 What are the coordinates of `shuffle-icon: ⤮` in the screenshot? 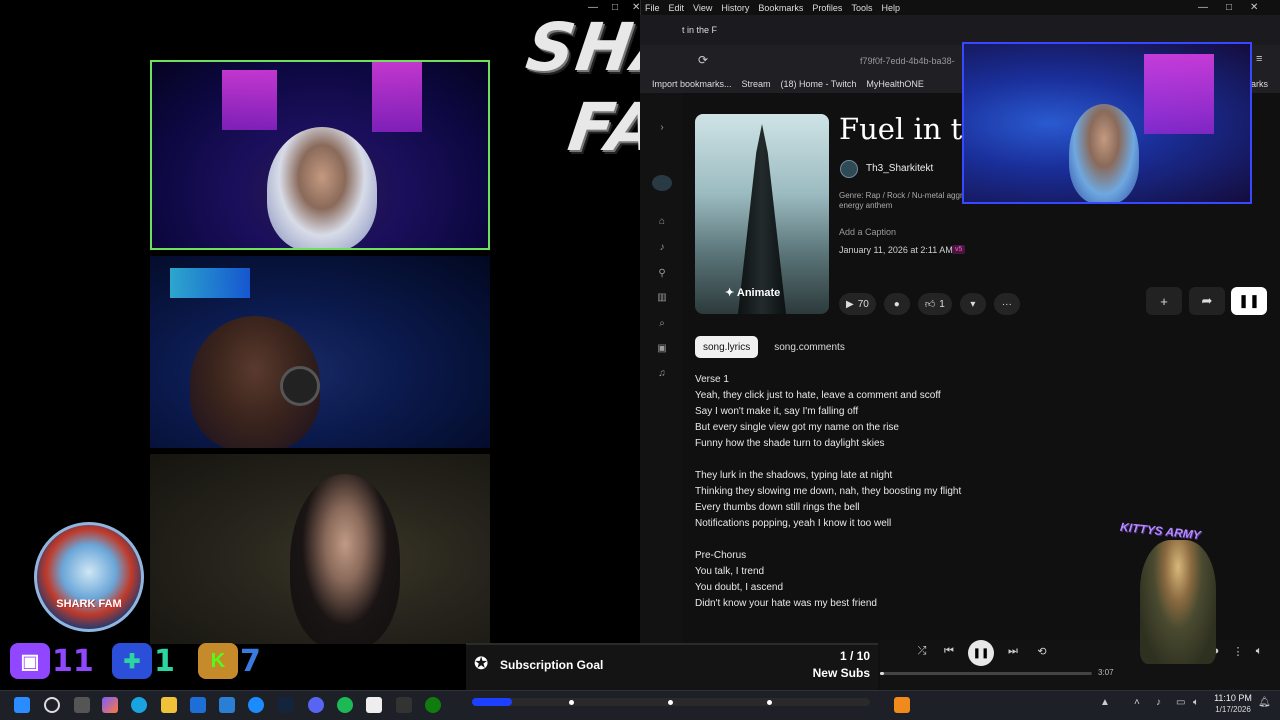 It's located at (922, 651).